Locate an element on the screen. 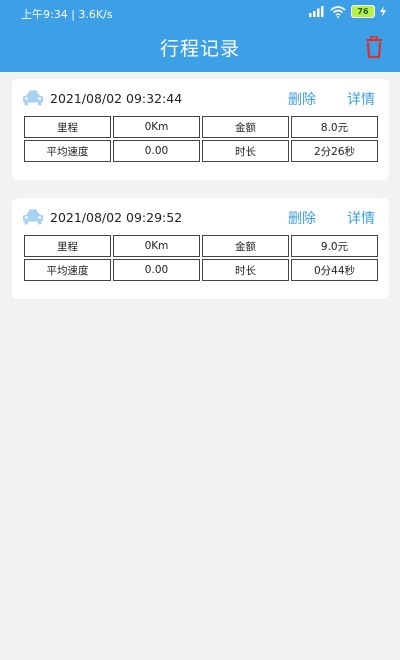  page-title: 行程记录 is located at coordinates (199, 49).